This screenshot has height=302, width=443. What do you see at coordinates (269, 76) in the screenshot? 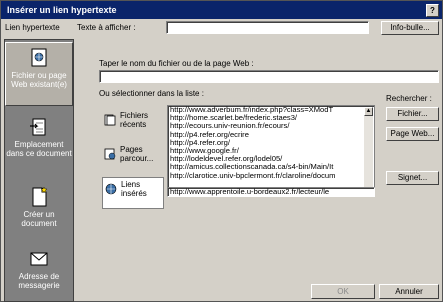
I see `address-input` at bounding box center [269, 76].